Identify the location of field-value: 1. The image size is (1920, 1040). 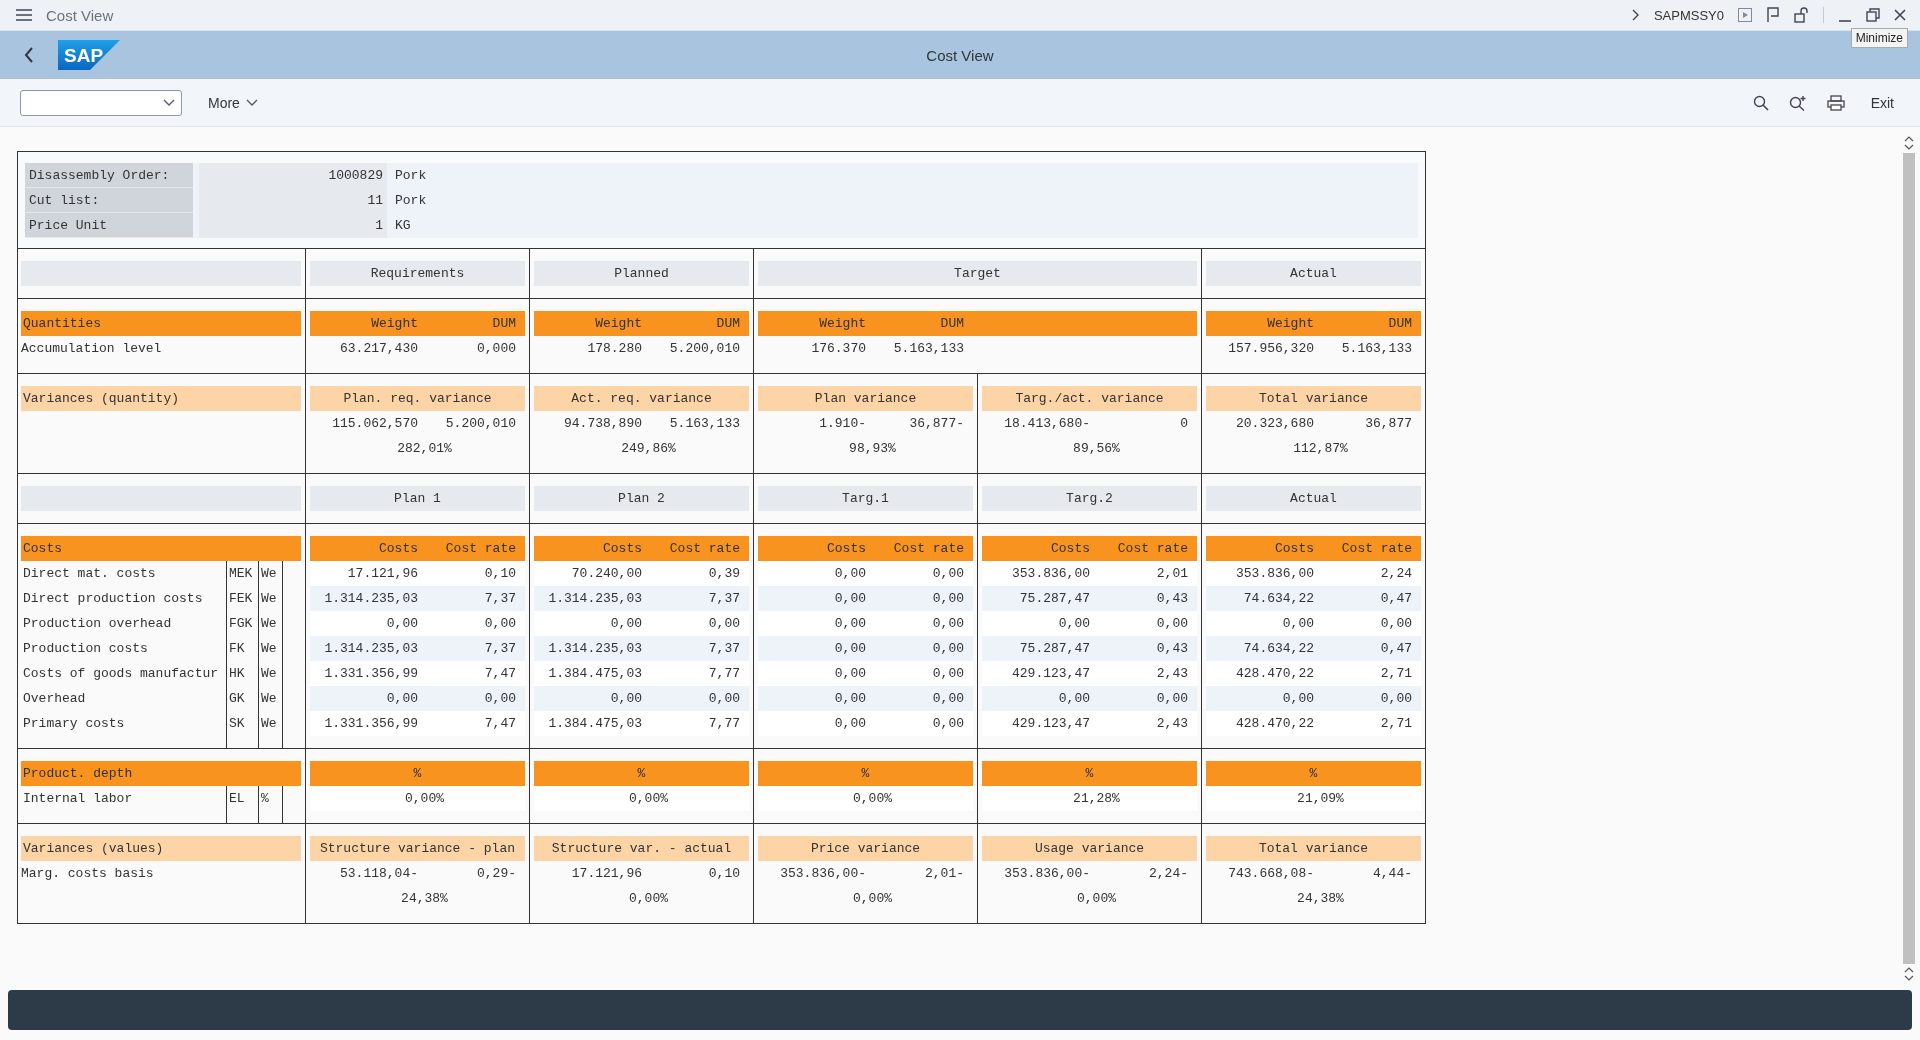
(293, 225).